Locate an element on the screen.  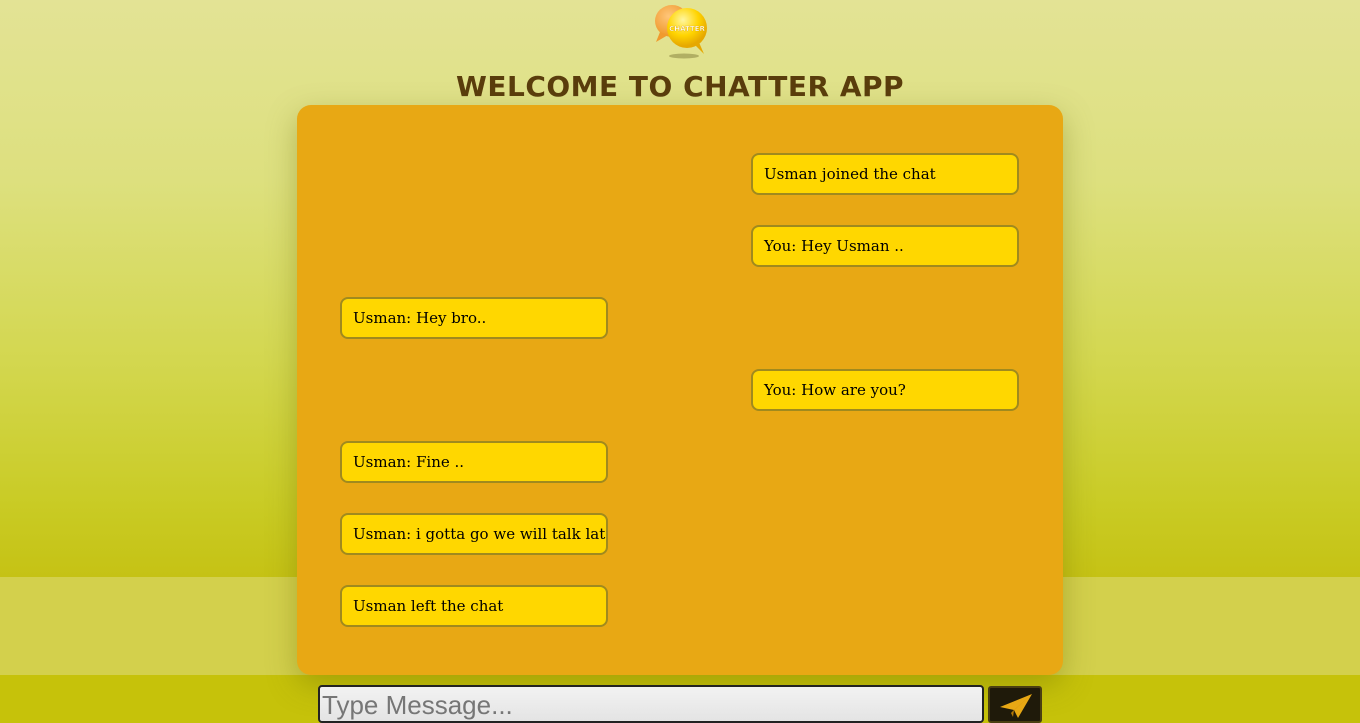
chatter-logo-icon: CHATTER is located at coordinates (682, 31).